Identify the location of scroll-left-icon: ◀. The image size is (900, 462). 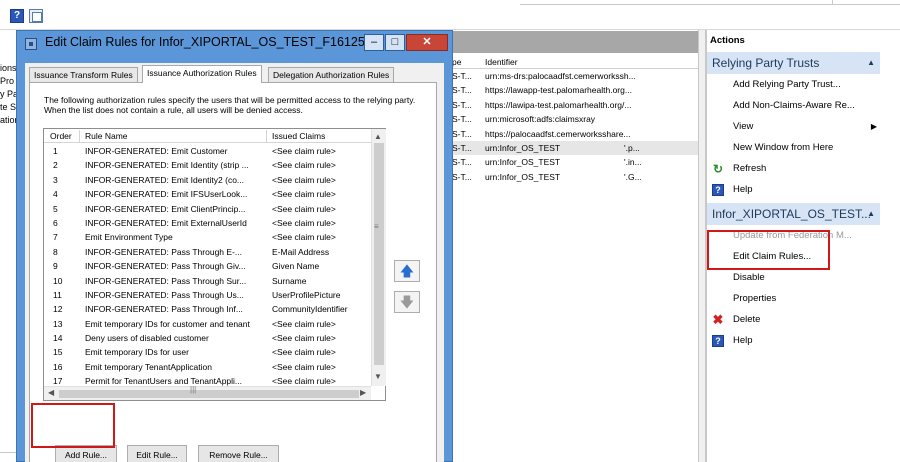
(51, 392).